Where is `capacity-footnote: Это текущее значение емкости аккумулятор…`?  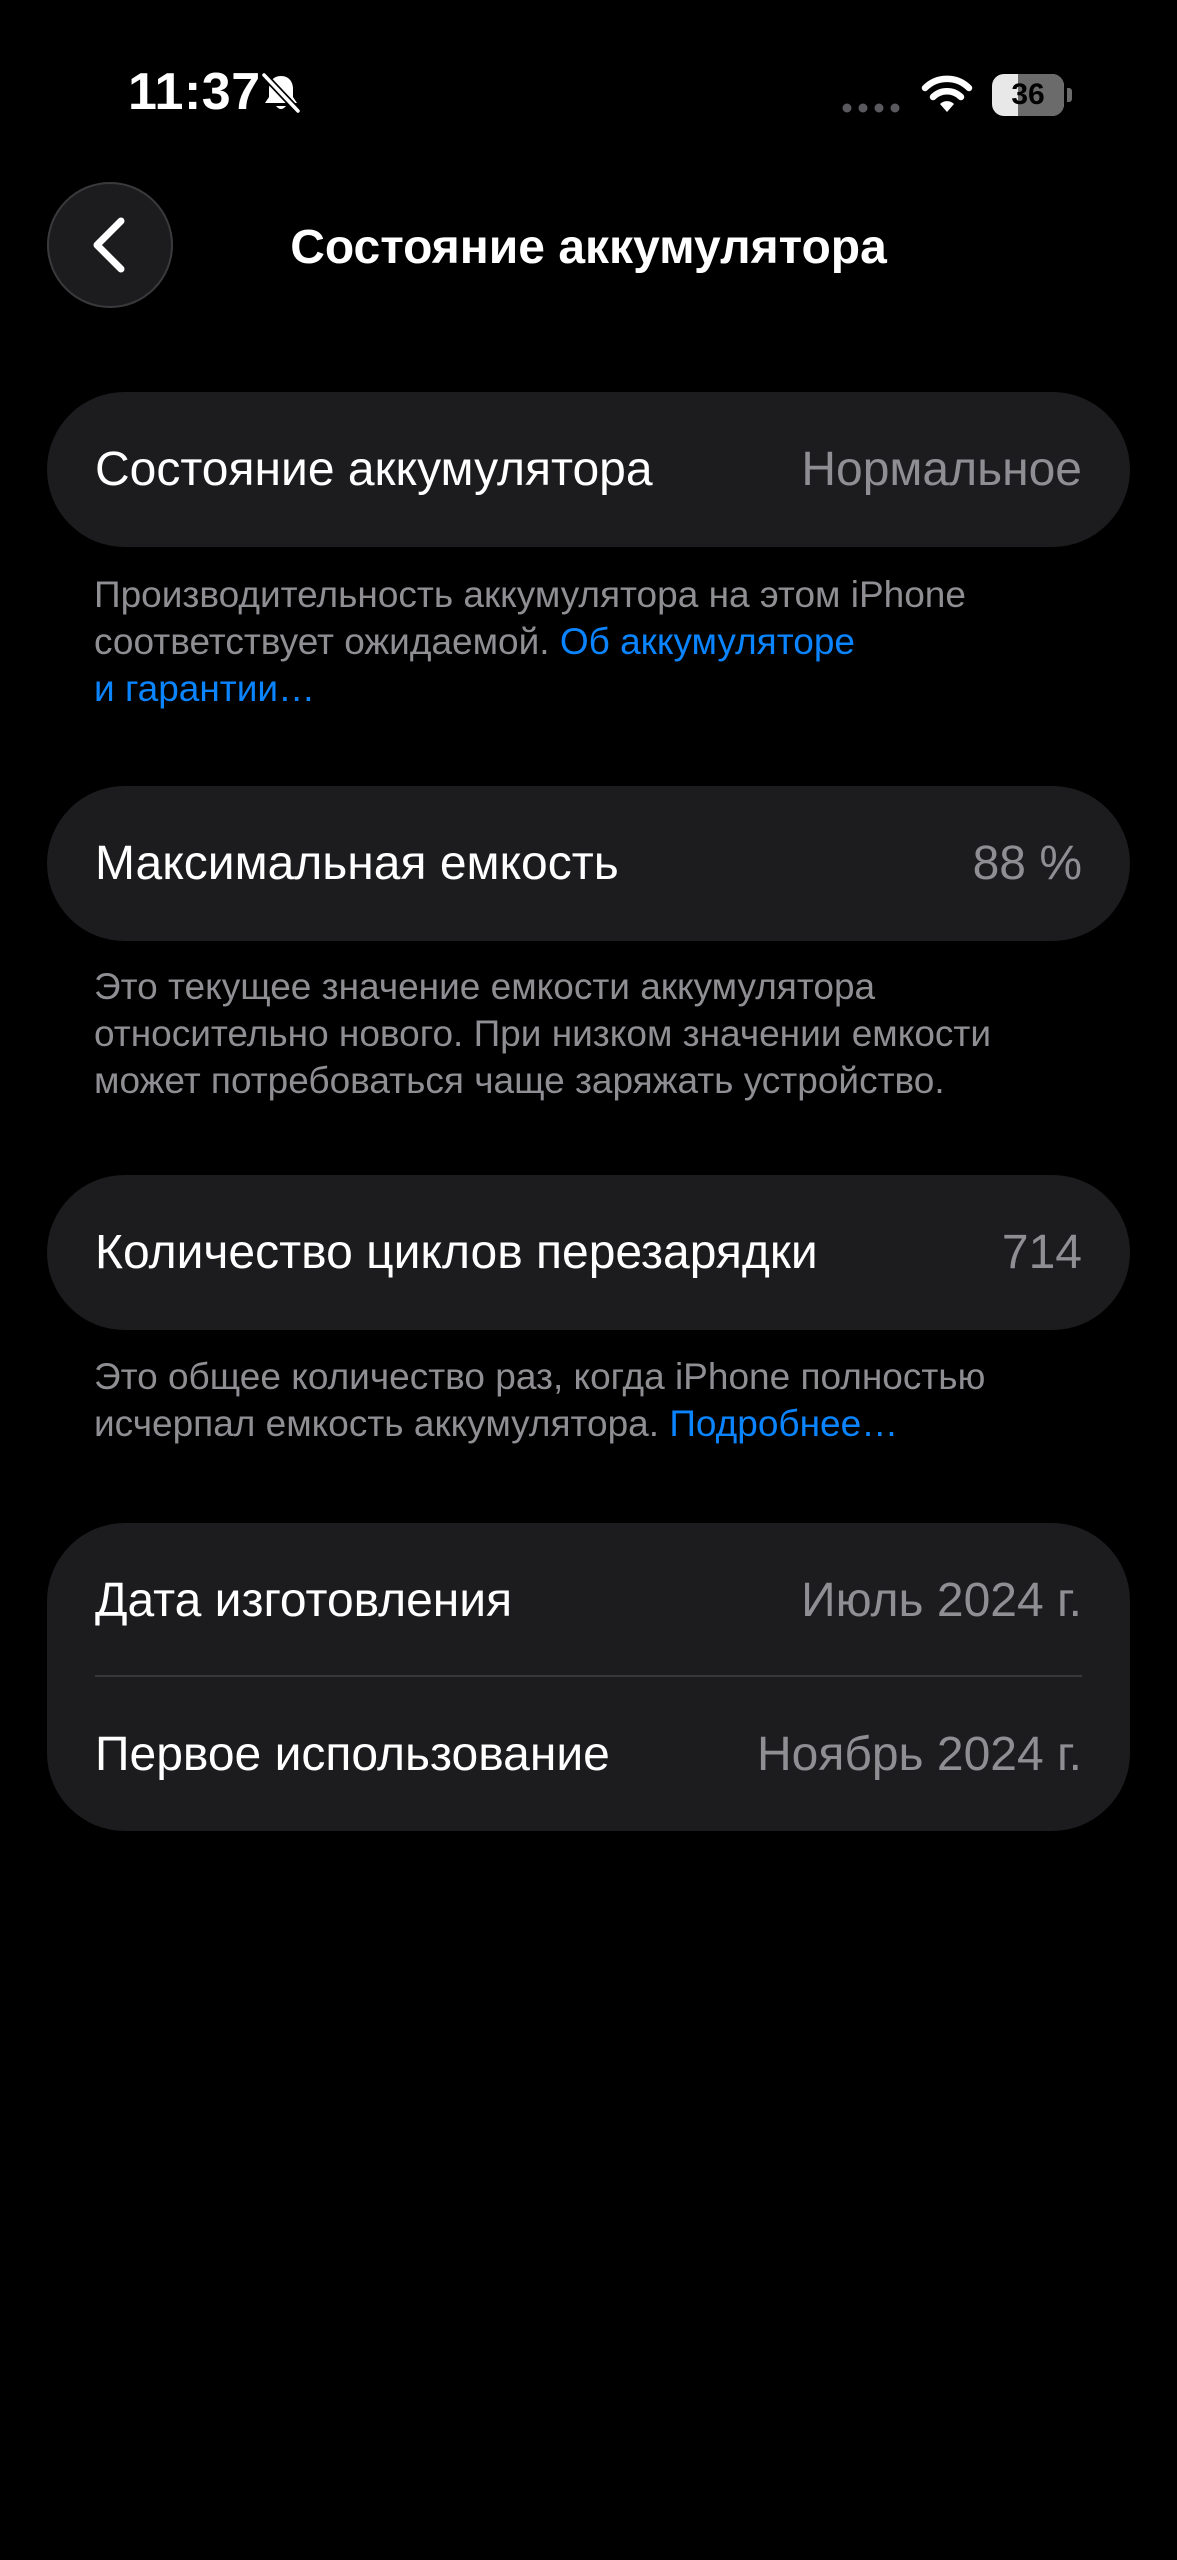
capacity-footnote: Это текущее значение емкости аккумулятор… is located at coordinates (594, 1033).